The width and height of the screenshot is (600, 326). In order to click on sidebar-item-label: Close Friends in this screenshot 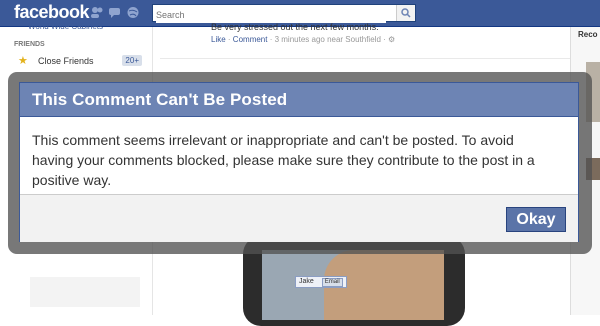, I will do `click(66, 61)`.